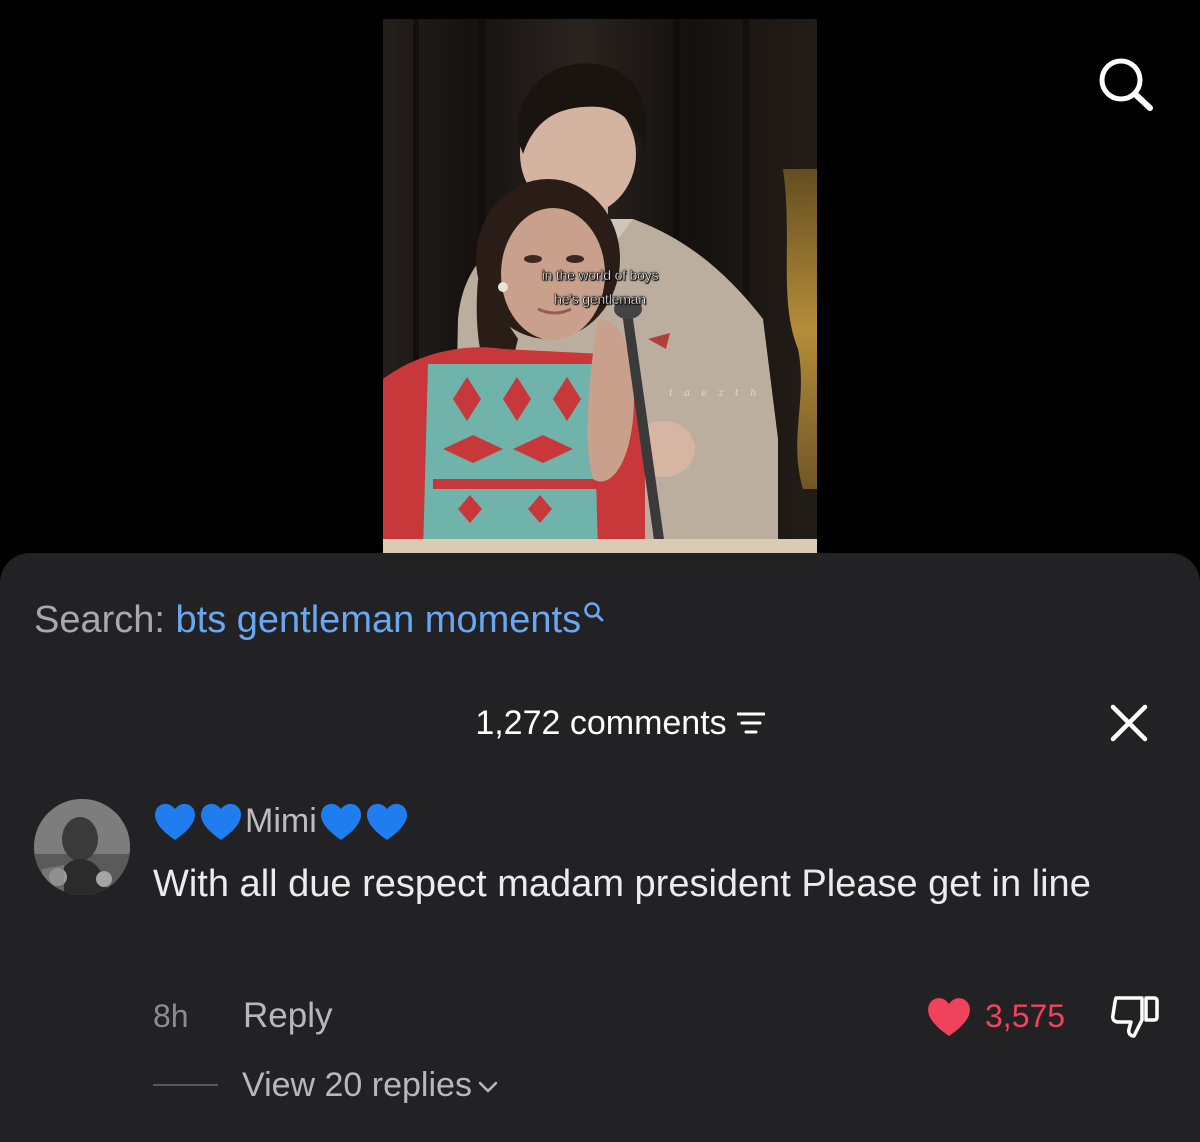  I want to click on video-caption-line-2: he's gentleman, so click(600, 299).